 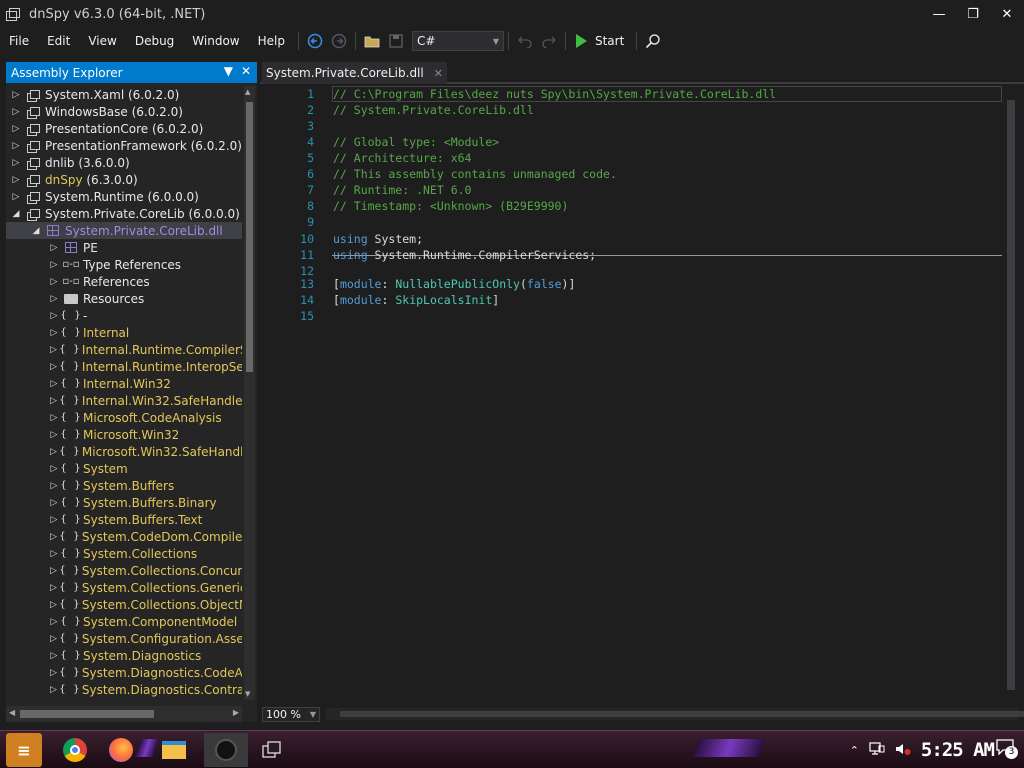 What do you see at coordinates (174, 750) in the screenshot?
I see `file-explorer-icon` at bounding box center [174, 750].